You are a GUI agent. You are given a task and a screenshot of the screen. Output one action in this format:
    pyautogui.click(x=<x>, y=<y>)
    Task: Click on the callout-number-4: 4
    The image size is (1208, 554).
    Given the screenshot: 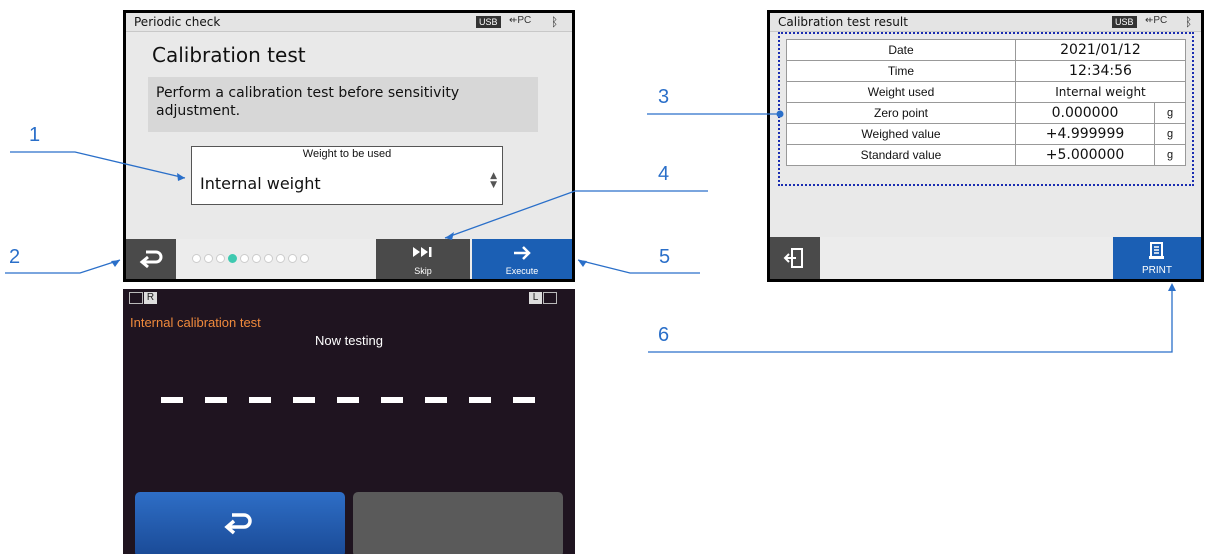 What is the action you would take?
    pyautogui.click(x=664, y=174)
    